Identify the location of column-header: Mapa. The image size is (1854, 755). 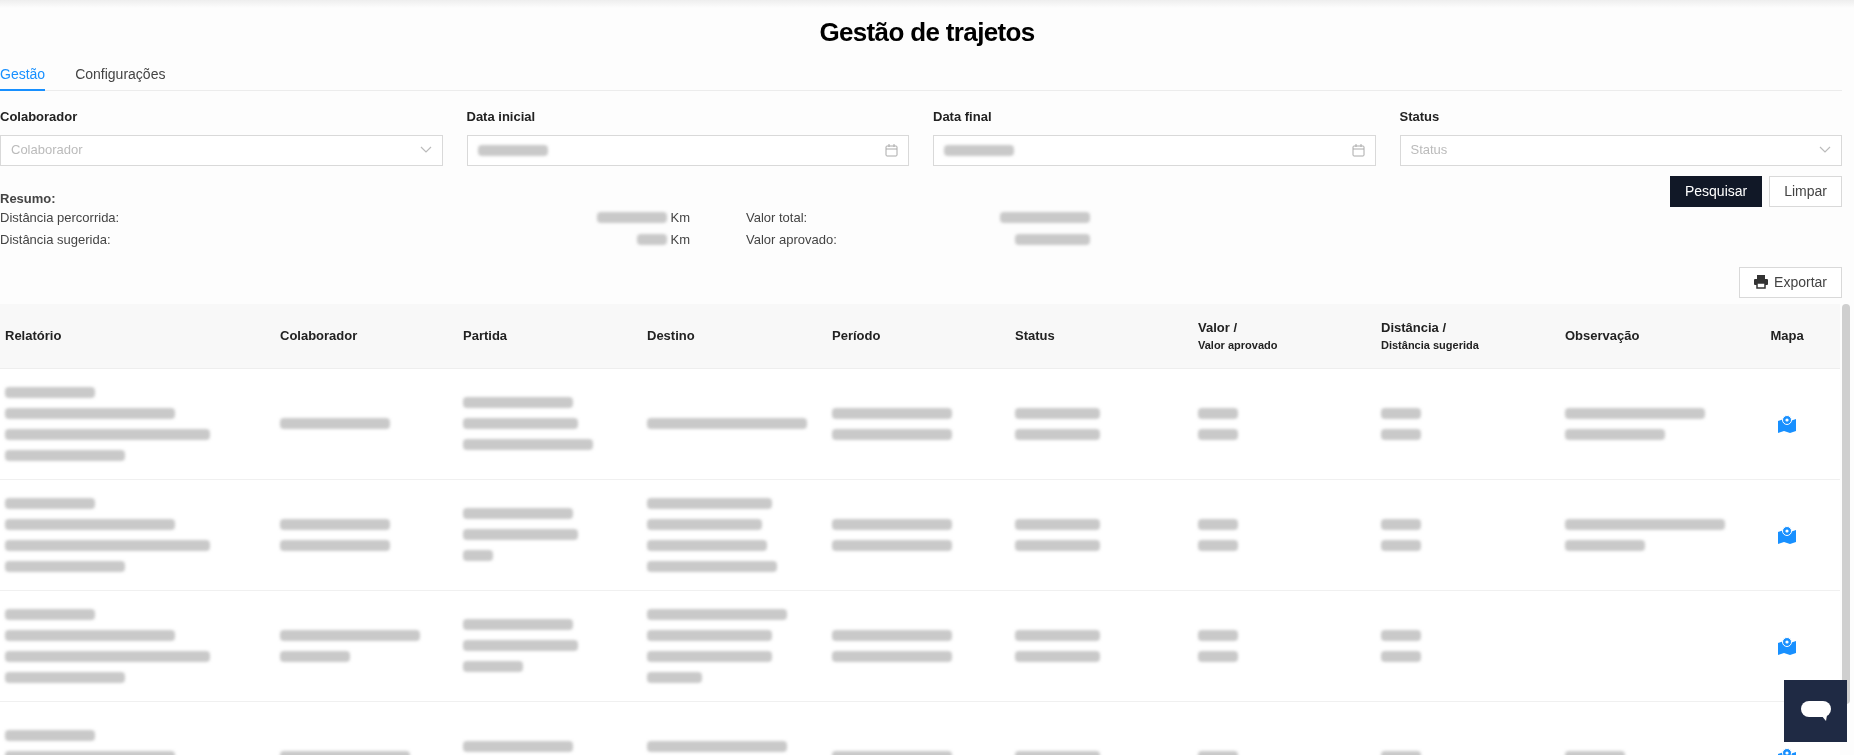
(1787, 335).